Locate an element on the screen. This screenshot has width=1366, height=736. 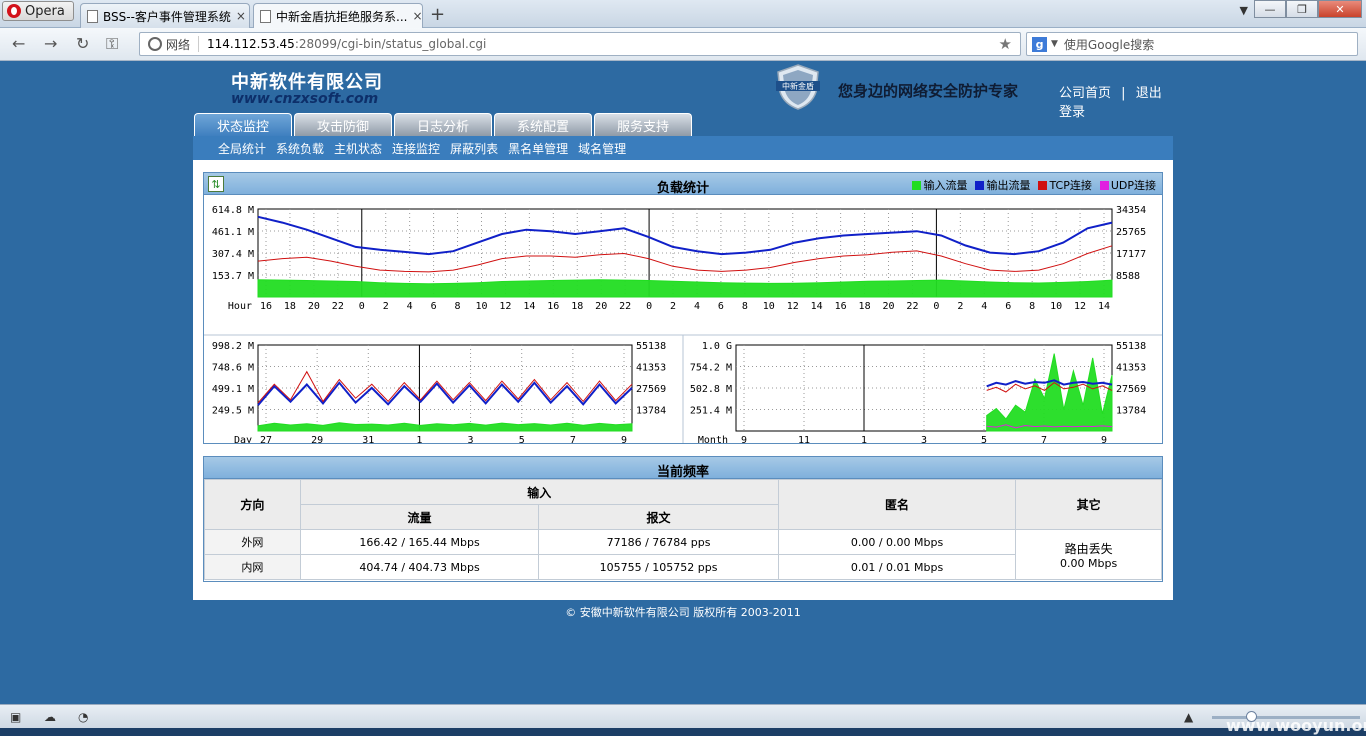
subnav-connection-monitor: 连接监控 is located at coordinates (416, 148).